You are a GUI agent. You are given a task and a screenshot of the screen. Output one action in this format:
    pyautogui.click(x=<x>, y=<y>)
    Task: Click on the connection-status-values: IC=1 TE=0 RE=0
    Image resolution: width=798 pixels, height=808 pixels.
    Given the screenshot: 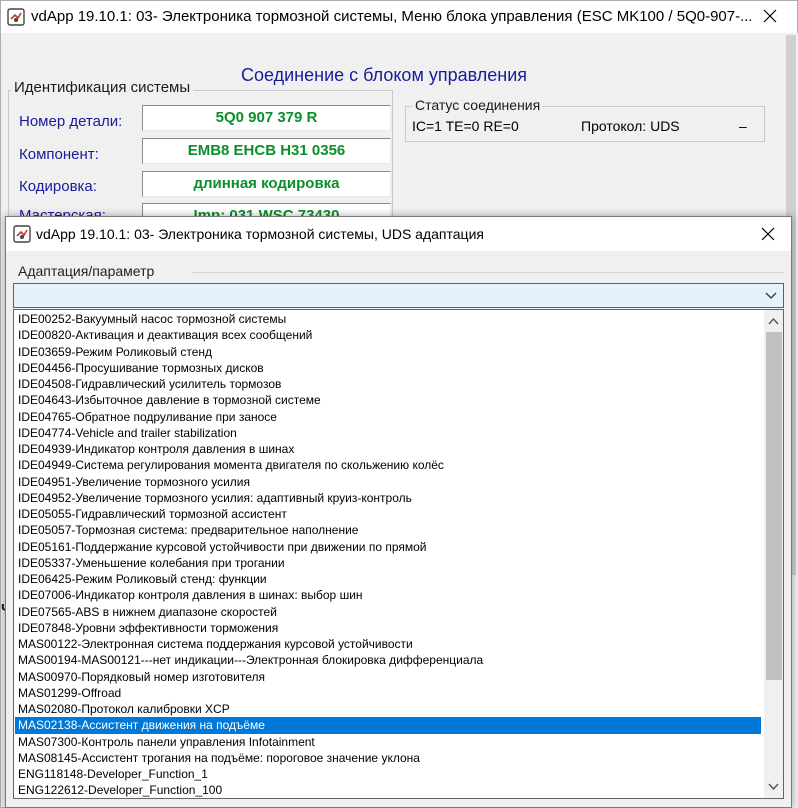 What is the action you would take?
    pyautogui.click(x=465, y=126)
    